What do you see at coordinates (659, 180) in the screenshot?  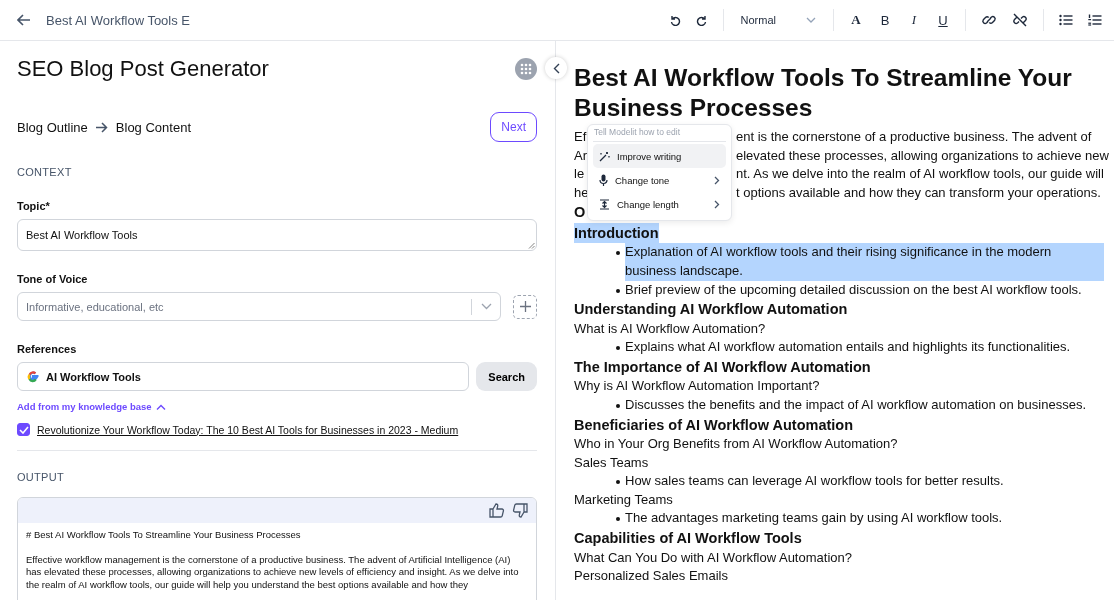 I see `menu-item: Change tone` at bounding box center [659, 180].